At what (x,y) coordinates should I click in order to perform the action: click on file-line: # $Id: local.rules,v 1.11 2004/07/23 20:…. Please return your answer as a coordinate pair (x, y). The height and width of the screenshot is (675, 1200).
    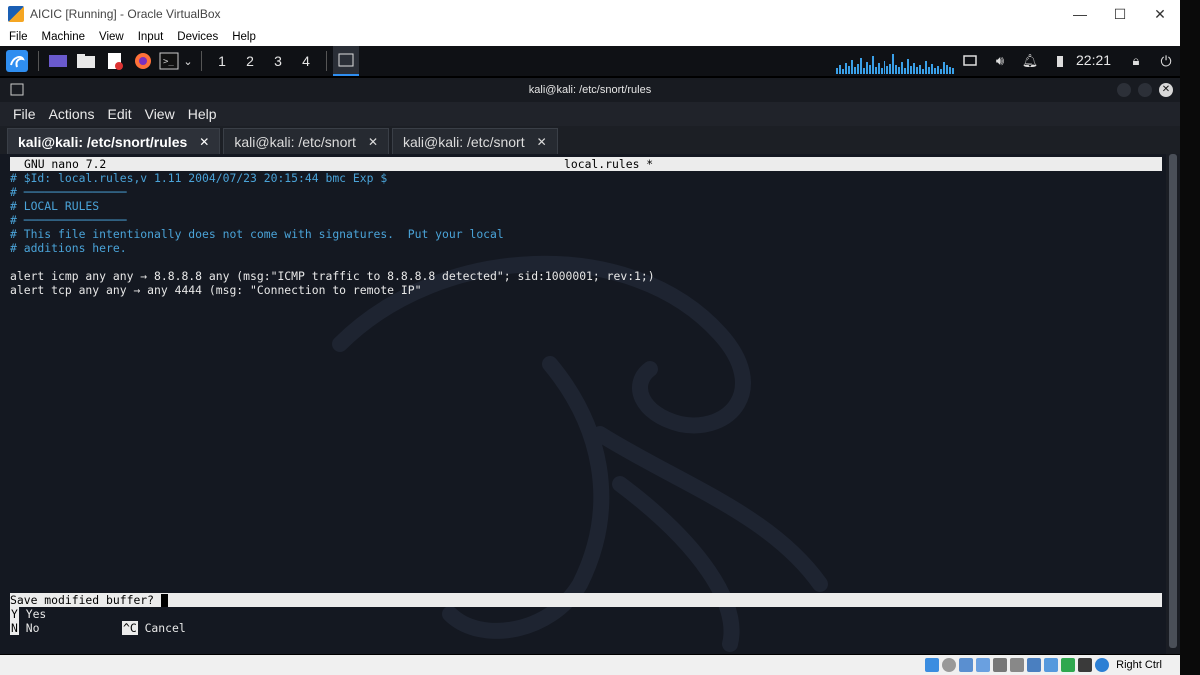
    Looking at the image, I should click on (199, 178).